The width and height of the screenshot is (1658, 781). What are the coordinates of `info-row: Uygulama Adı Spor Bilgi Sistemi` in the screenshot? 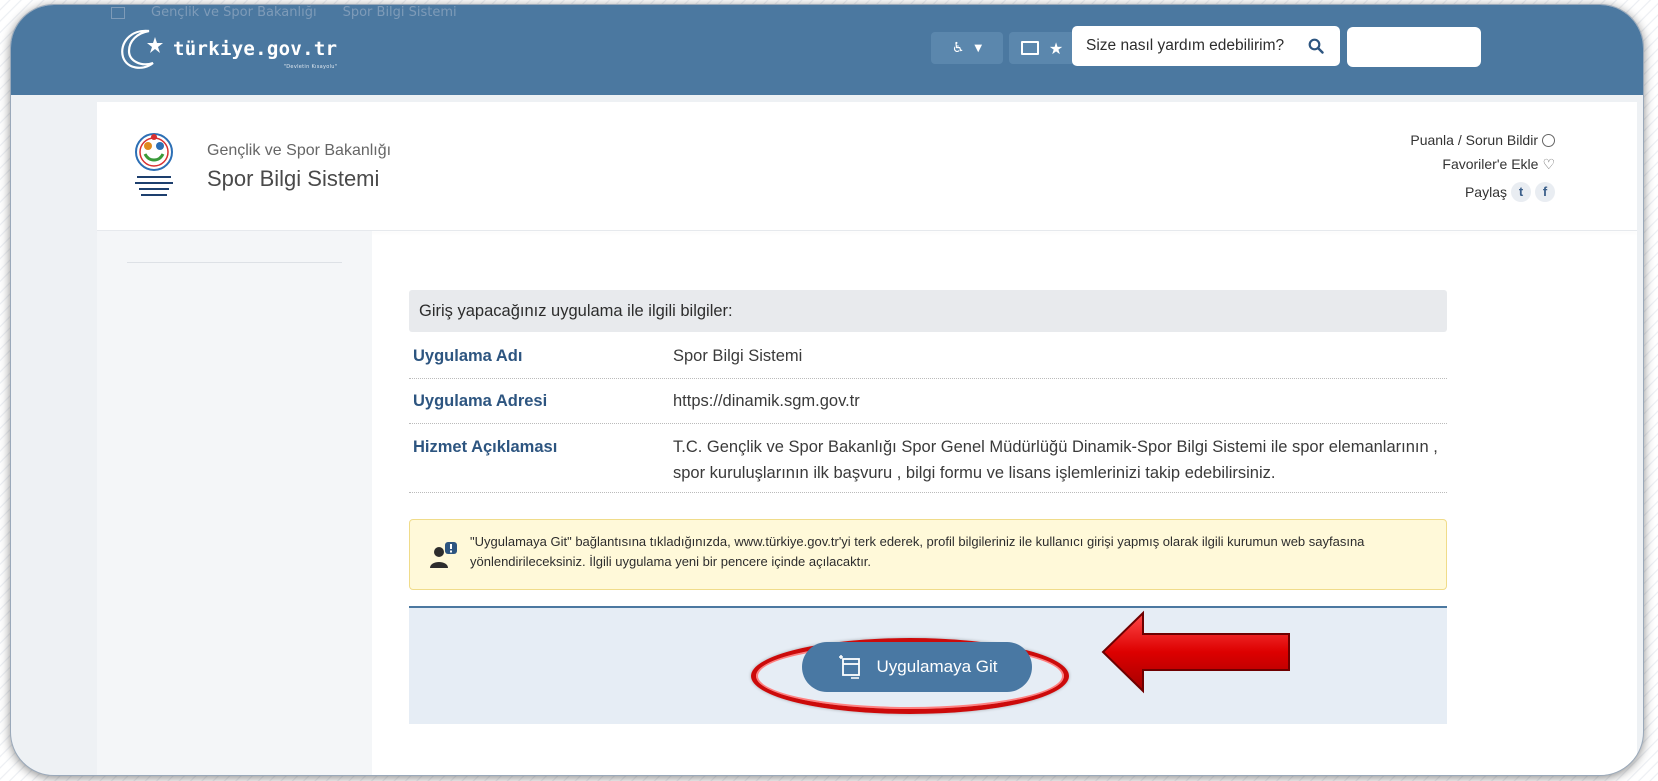 It's located at (928, 355).